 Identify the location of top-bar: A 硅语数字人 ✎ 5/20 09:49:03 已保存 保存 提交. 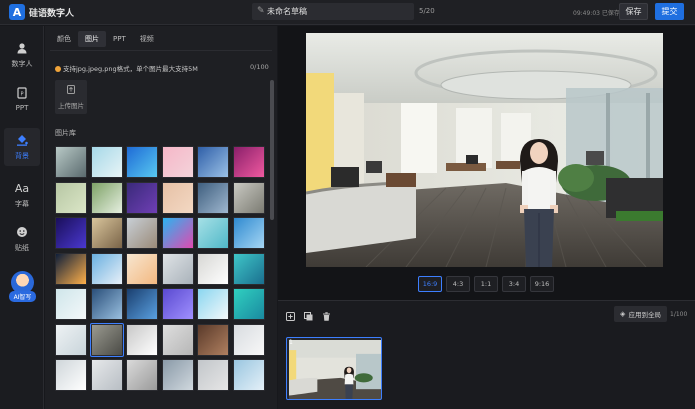
(347, 12).